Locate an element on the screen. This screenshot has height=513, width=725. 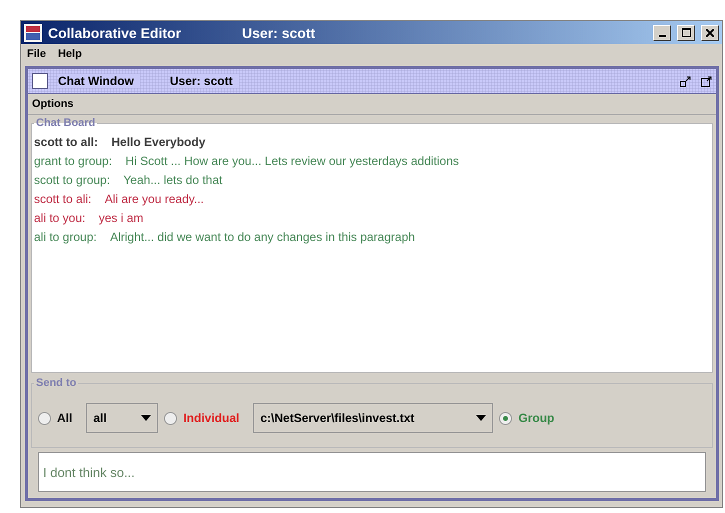
chat-message: scott to group: Yeah... lets do that is located at coordinates (129, 180).